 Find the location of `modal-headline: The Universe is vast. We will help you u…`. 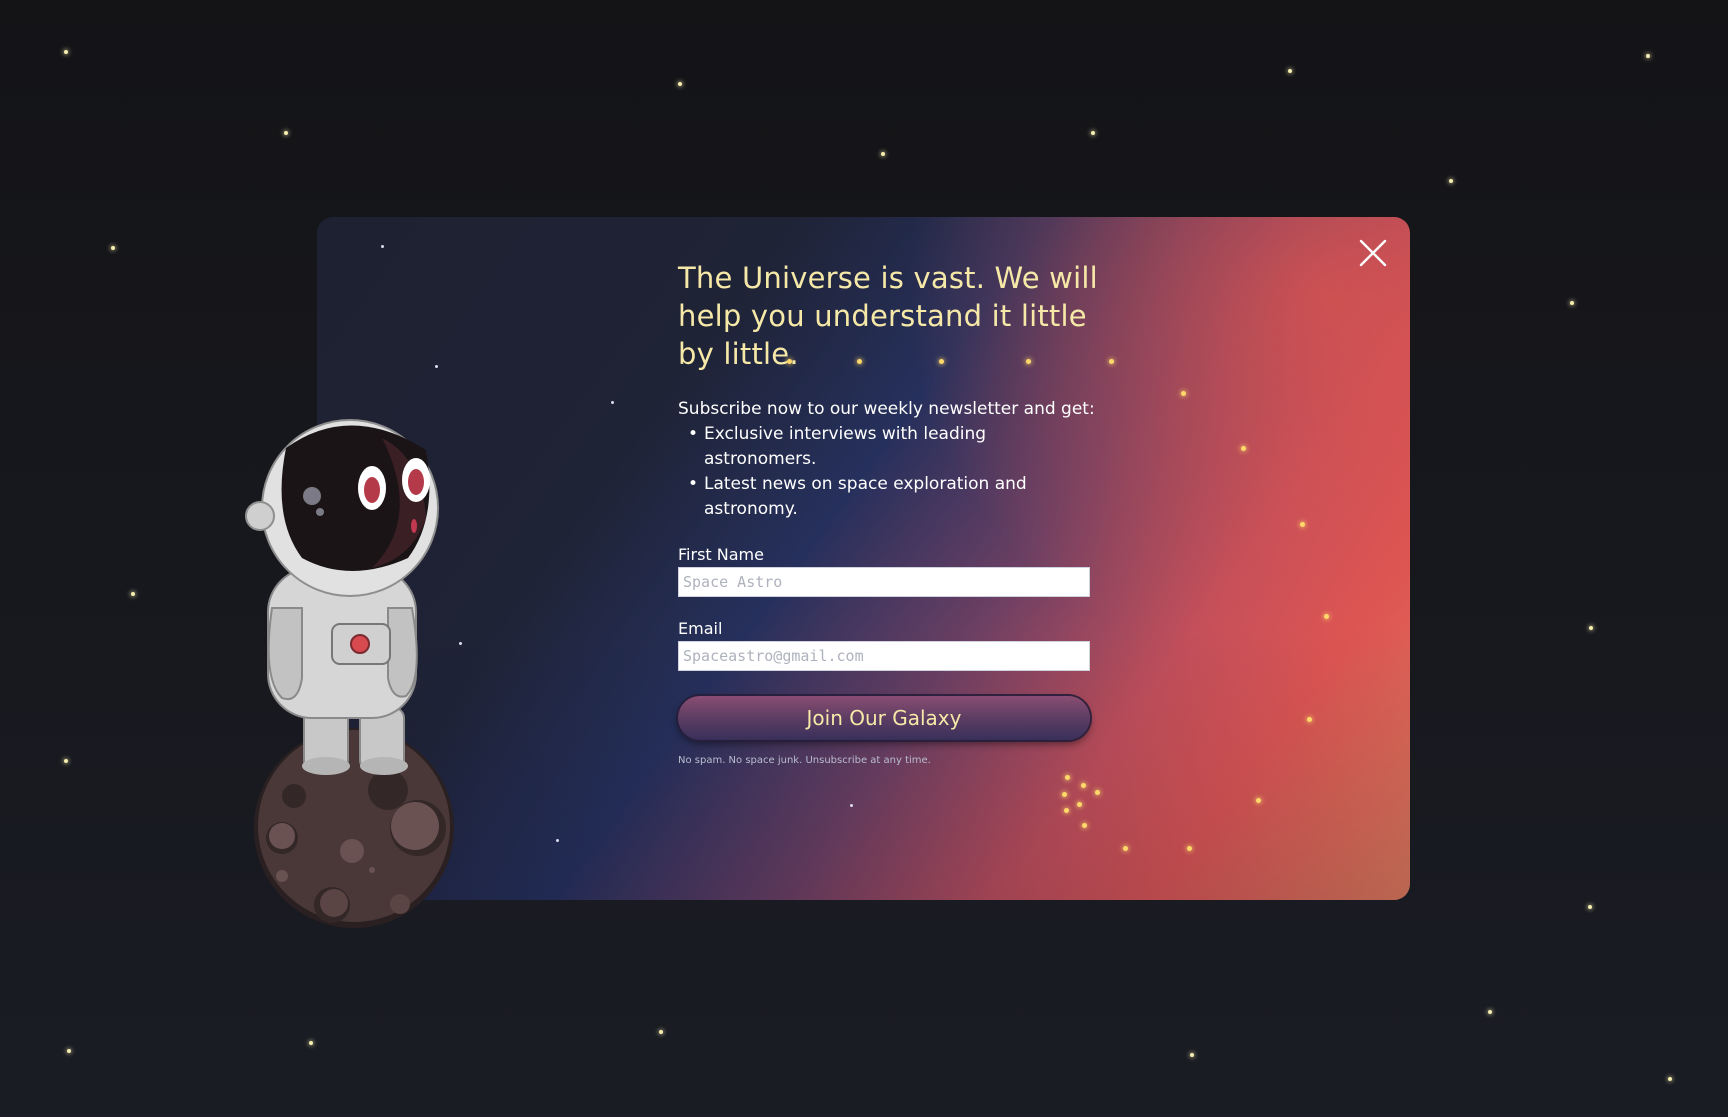

modal-headline: The Universe is vast. We will help you u… is located at coordinates (888, 316).